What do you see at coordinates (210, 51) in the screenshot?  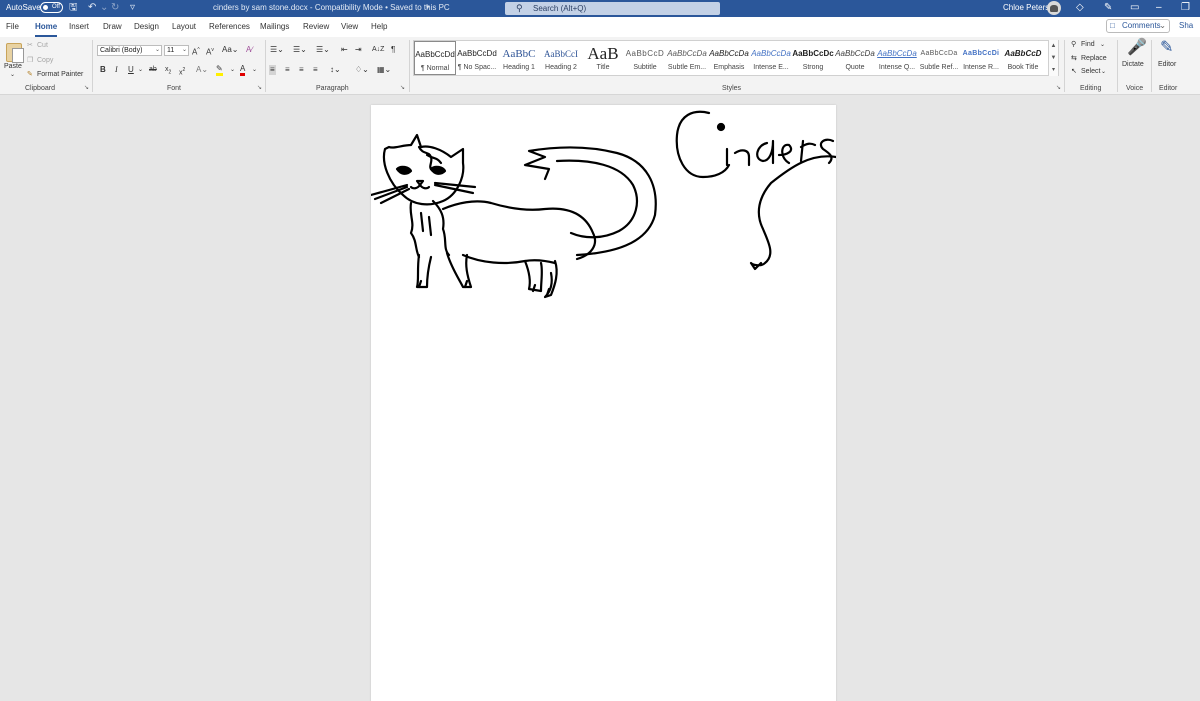 I see `shrink-font-button: Av` at bounding box center [210, 51].